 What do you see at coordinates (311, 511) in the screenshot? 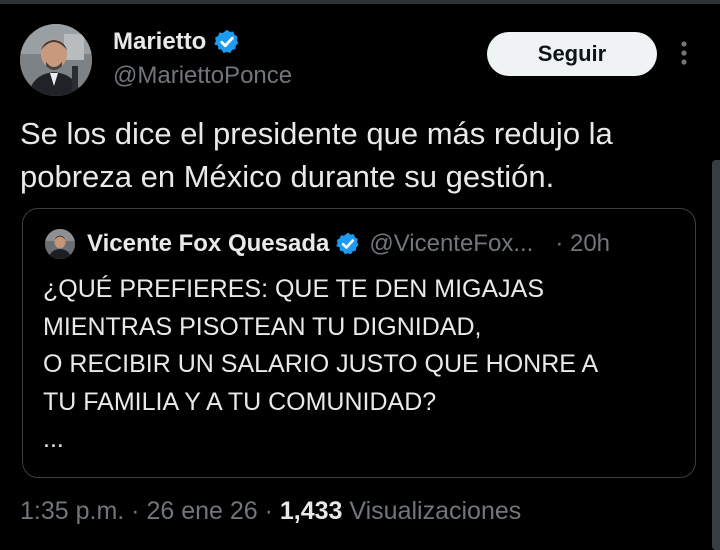
I see `views-count: 1,433` at bounding box center [311, 511].